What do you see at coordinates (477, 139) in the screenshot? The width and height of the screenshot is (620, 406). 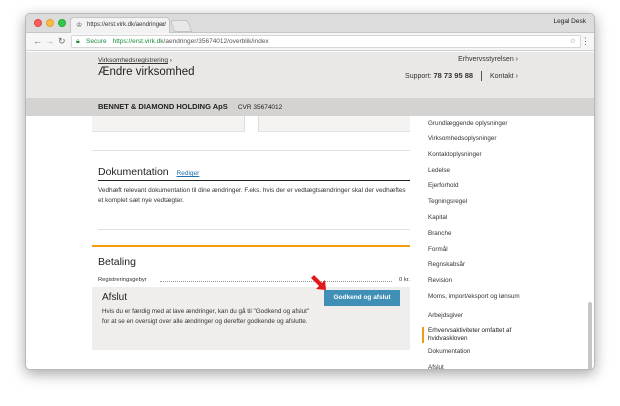 I see `sidenav-item: Virksomhedsoplysninger` at bounding box center [477, 139].